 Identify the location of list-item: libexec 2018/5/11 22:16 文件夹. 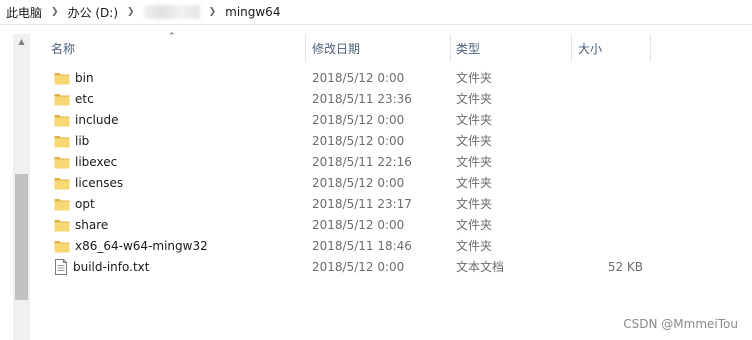
(364, 161).